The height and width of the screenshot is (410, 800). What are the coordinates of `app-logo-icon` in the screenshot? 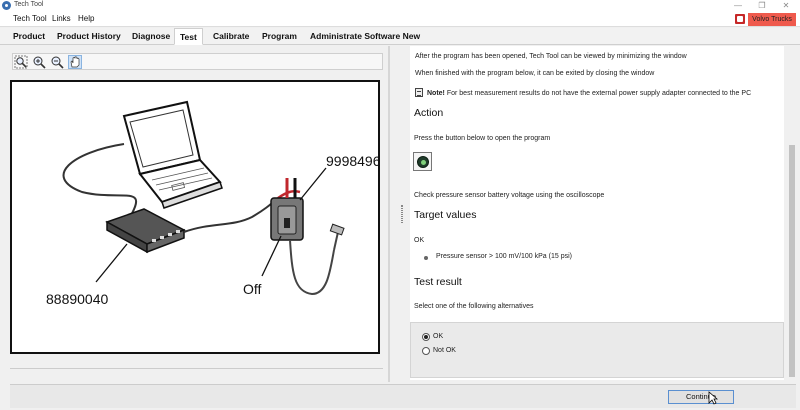 It's located at (6, 5).